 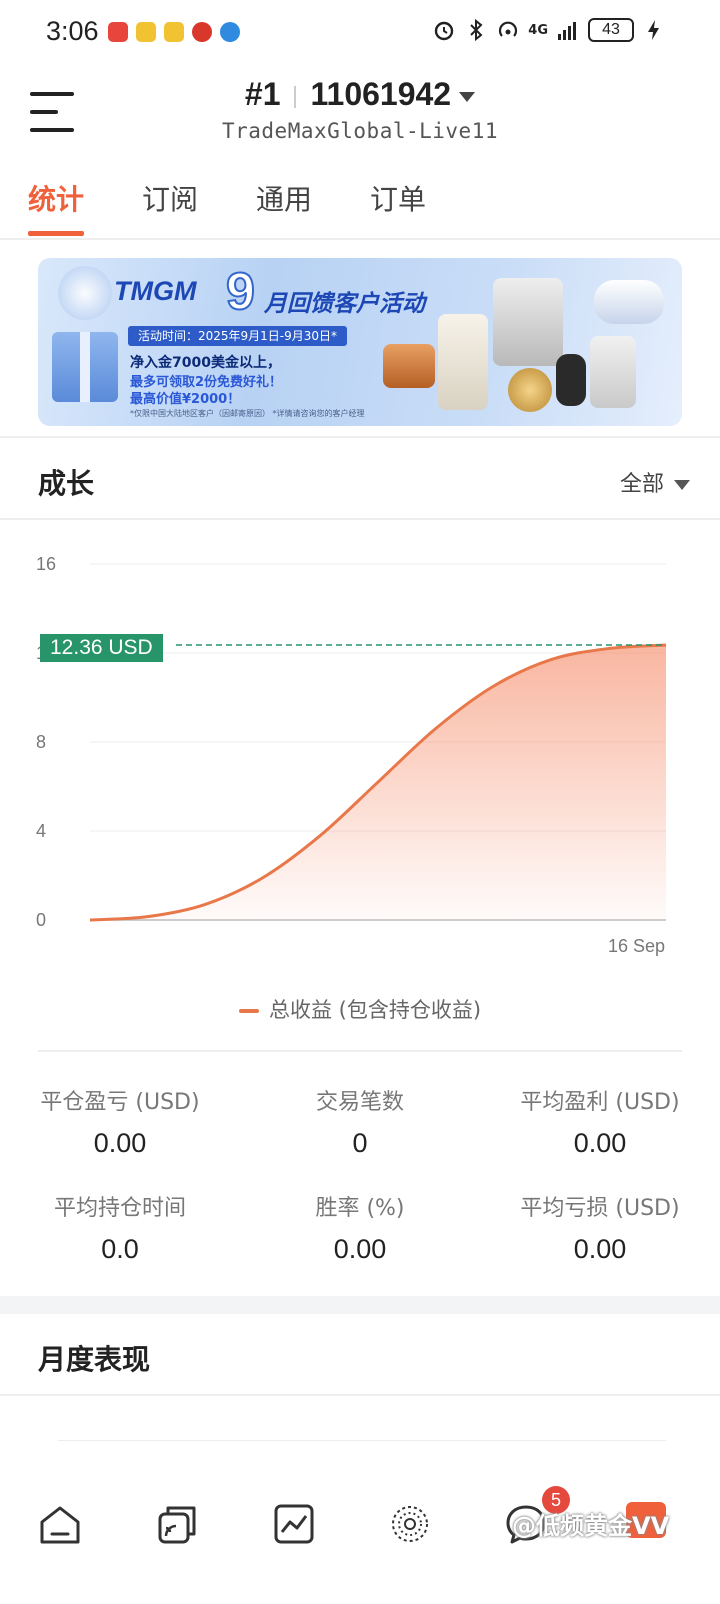 What do you see at coordinates (248, 1011) in the screenshot?
I see `legend-swatch` at bounding box center [248, 1011].